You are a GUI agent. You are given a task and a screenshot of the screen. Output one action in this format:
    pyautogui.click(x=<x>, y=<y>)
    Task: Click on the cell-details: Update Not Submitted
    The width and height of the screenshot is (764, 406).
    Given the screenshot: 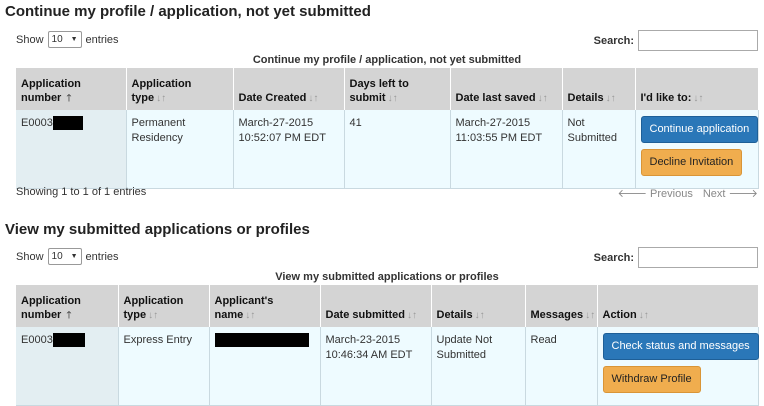 What is the action you would take?
    pyautogui.click(x=478, y=366)
    